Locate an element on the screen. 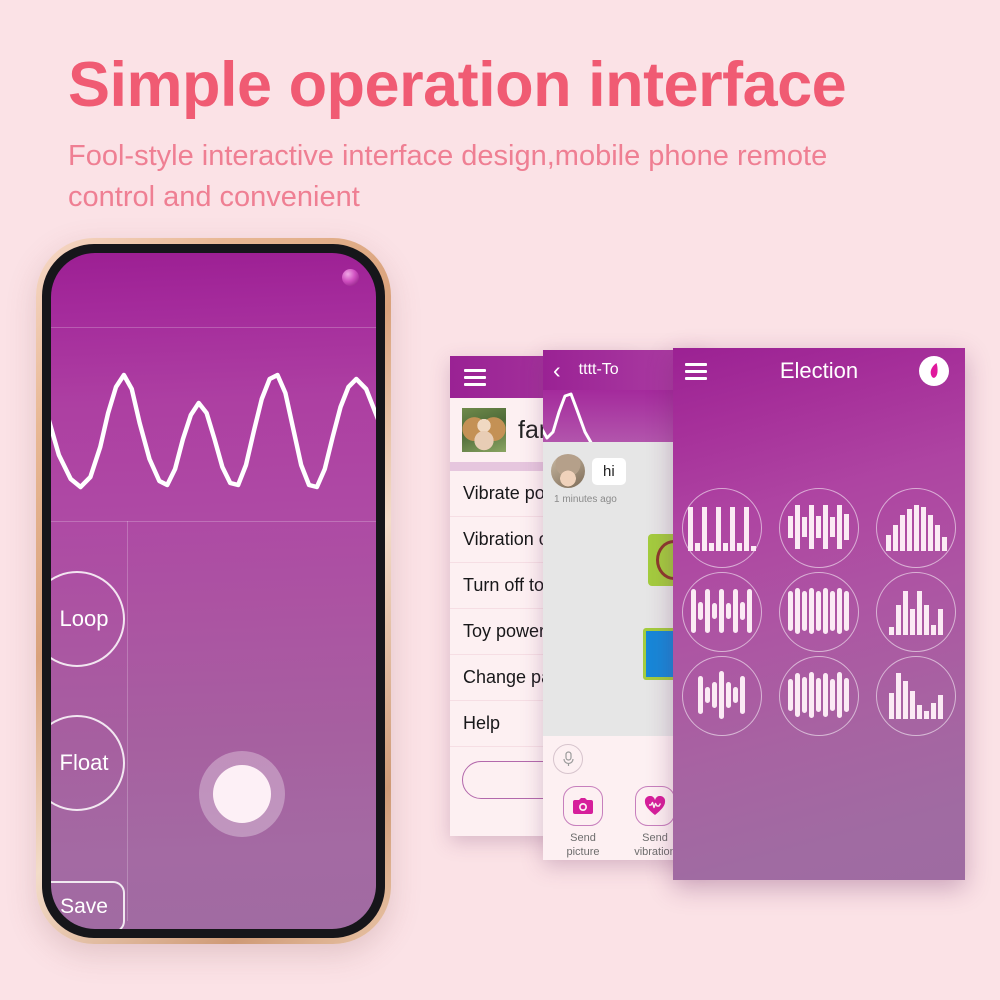  patterns-grid is located at coordinates (819, 612).